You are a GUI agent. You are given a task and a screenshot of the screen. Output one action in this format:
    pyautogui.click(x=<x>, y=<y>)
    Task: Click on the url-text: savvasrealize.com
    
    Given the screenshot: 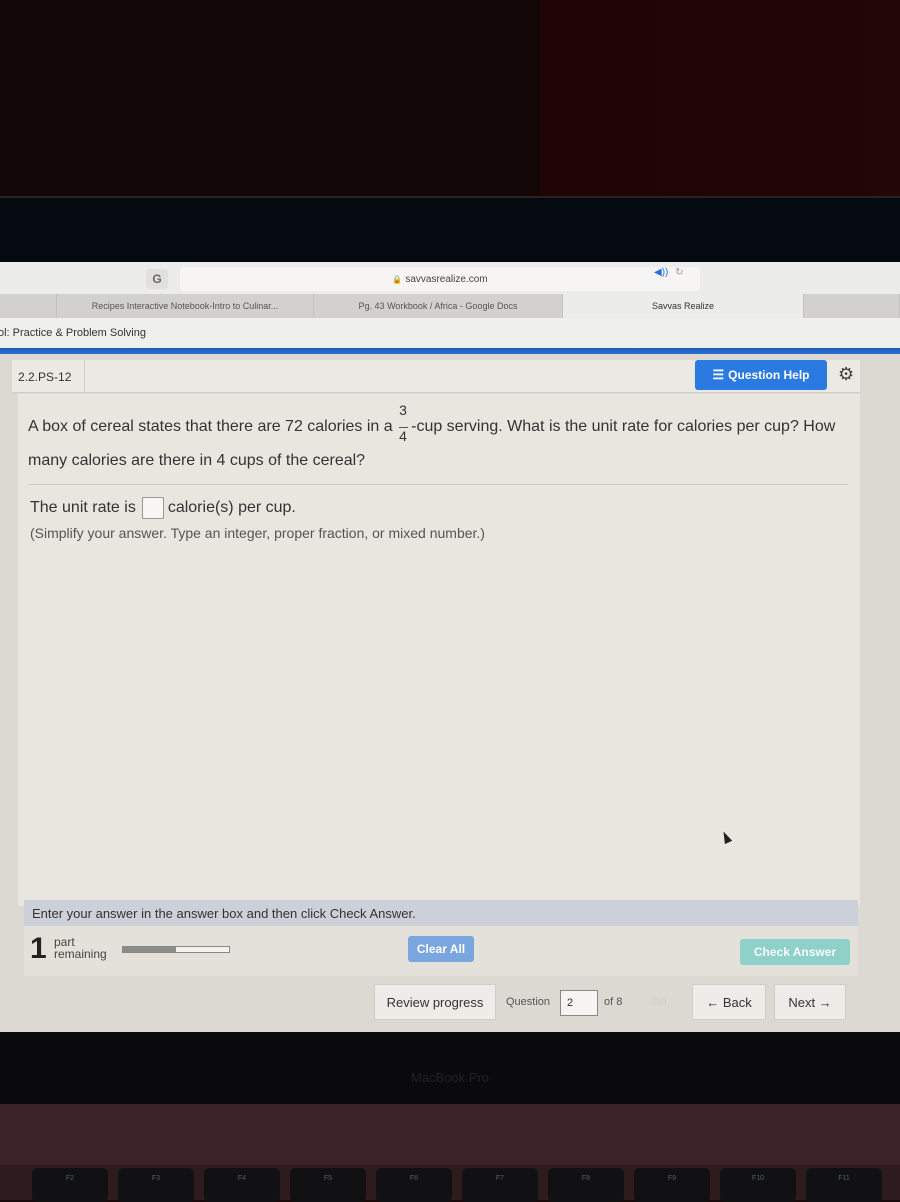 What is the action you would take?
    pyautogui.click(x=446, y=279)
    